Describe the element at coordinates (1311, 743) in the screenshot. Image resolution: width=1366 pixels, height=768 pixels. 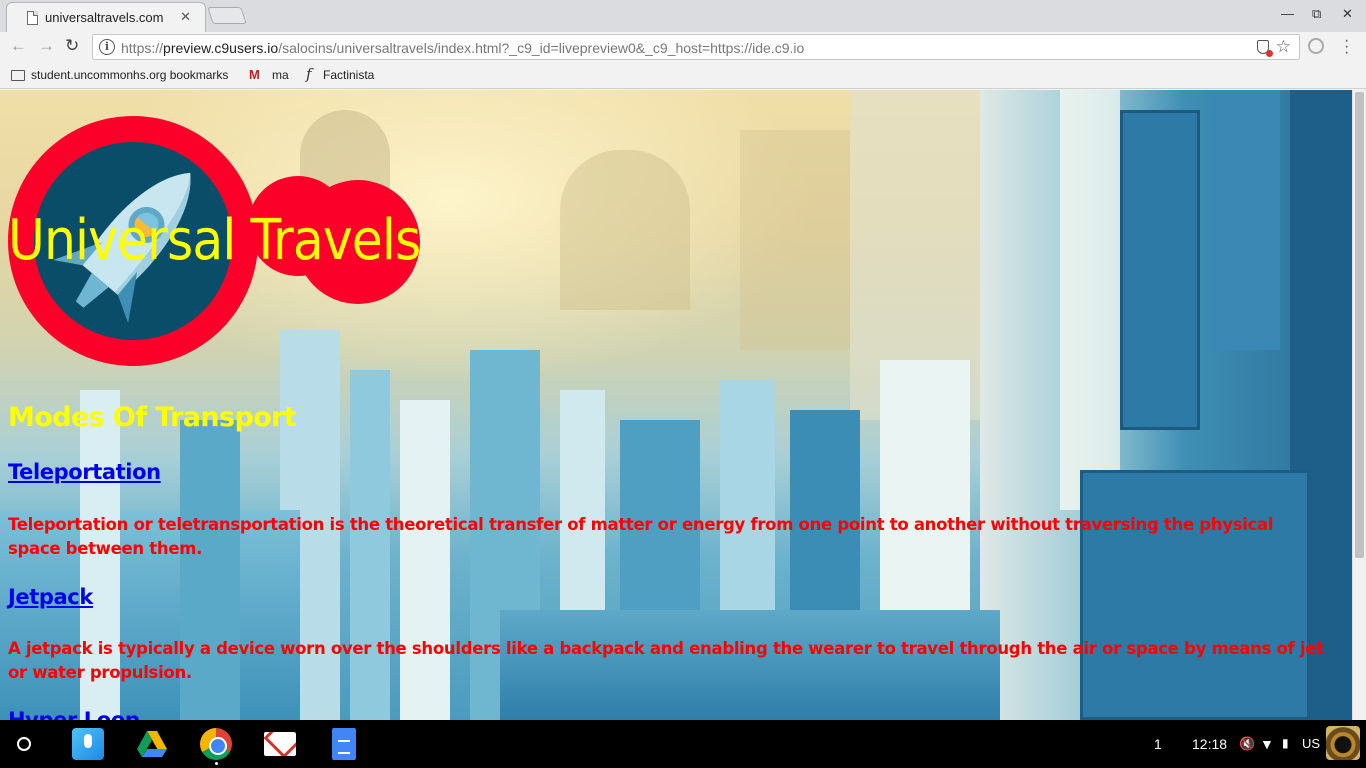
I see `keyboard-layout: US` at that location.